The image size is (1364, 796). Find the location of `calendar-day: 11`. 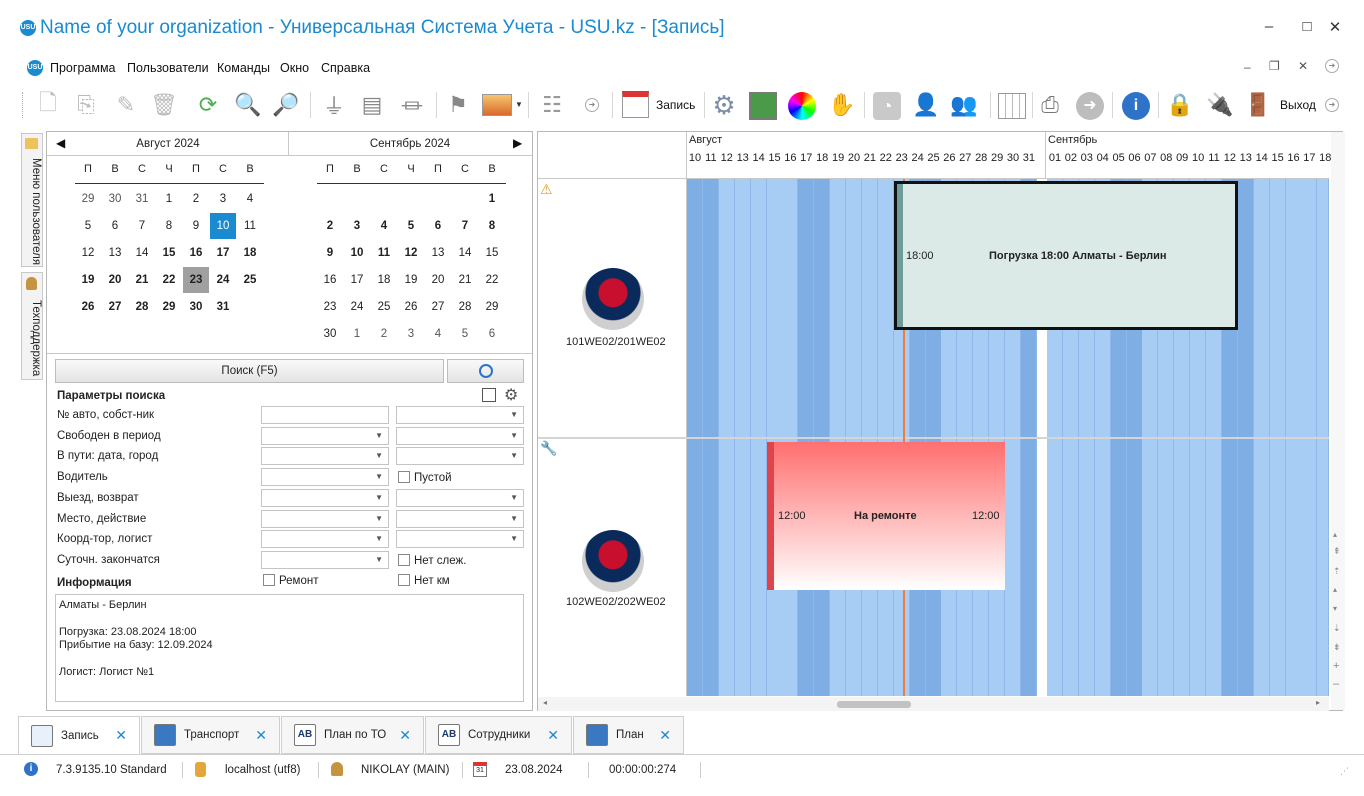

calendar-day: 11 is located at coordinates (250, 226).